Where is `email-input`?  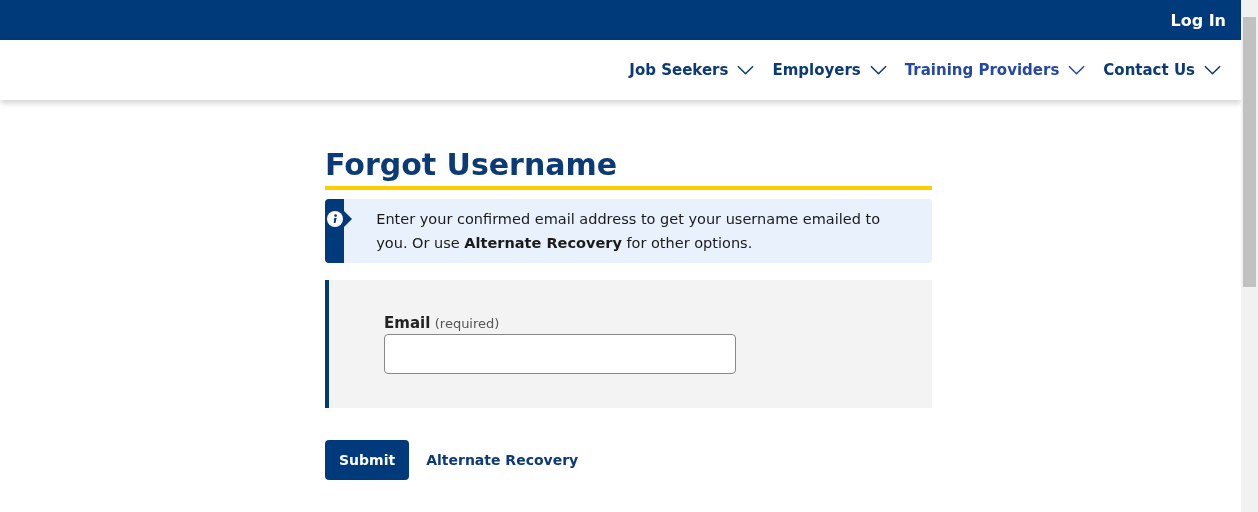
email-input is located at coordinates (560, 354).